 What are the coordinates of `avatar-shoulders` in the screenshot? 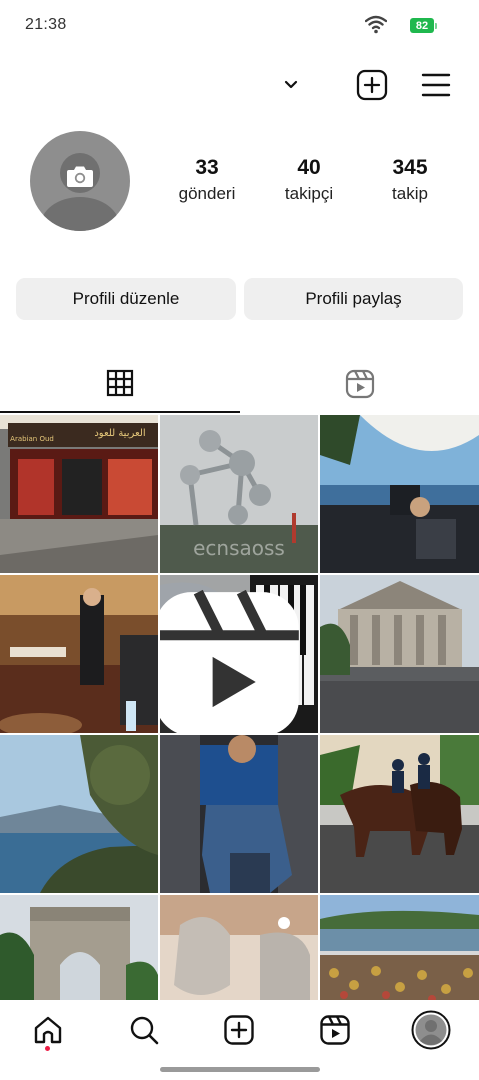 It's located at (80, 214).